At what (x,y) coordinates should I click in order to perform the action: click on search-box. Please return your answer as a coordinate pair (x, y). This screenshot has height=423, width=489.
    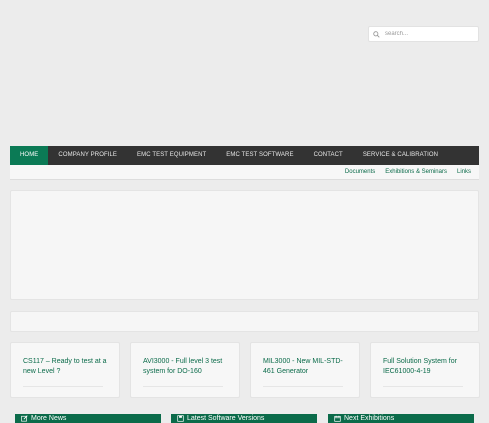
    Looking at the image, I should click on (423, 34).